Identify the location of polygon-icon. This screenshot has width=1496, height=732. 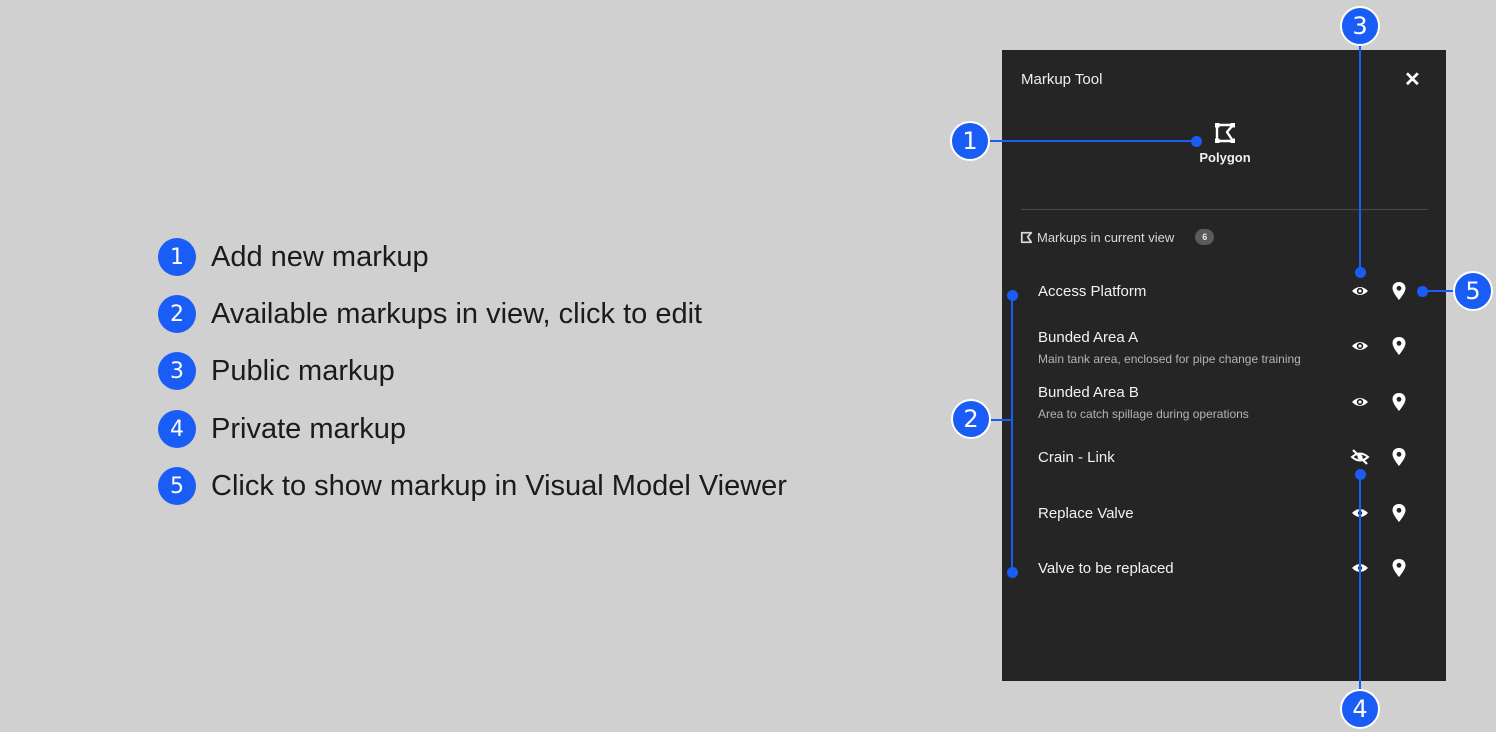
(1225, 133).